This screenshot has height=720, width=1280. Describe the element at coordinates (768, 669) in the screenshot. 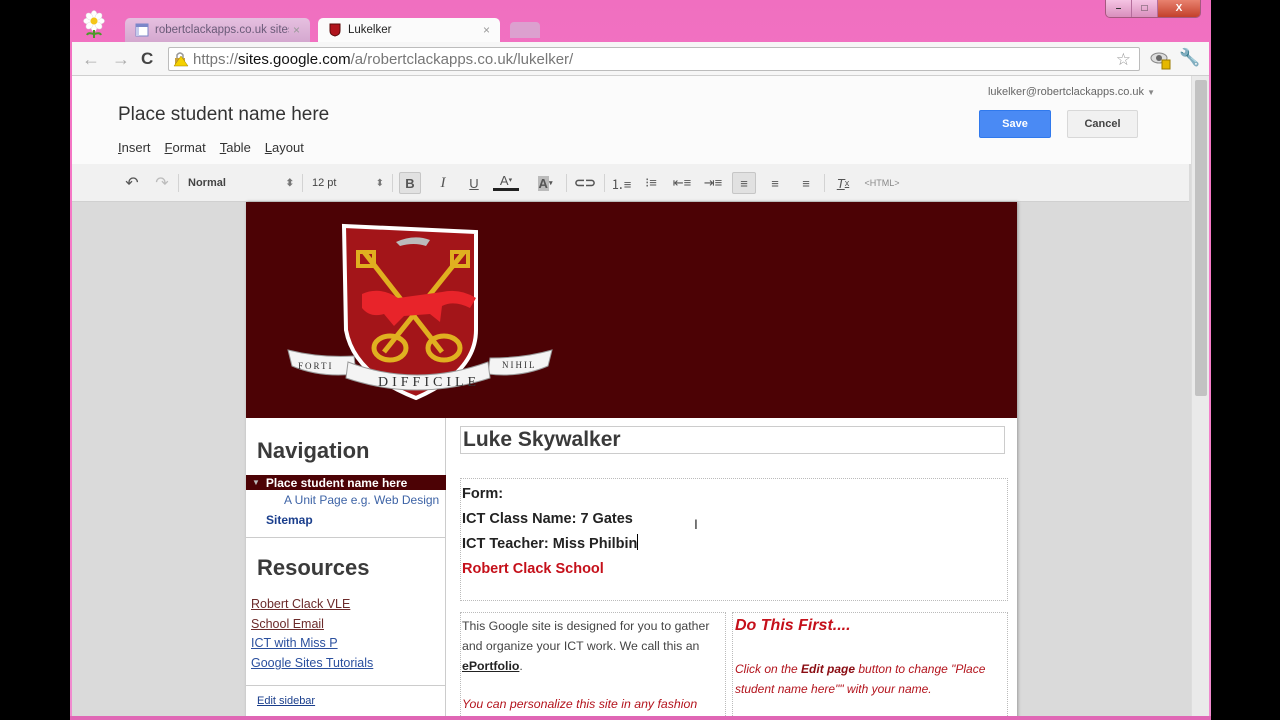

I see `instr-pre: Click on the` at that location.